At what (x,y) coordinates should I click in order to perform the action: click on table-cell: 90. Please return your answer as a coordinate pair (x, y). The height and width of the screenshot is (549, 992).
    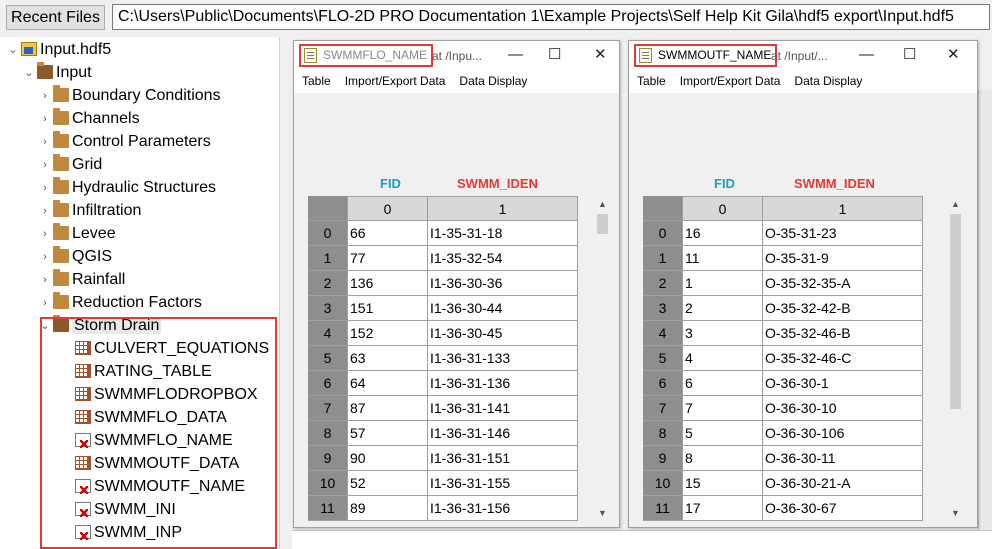
    Looking at the image, I should click on (388, 458).